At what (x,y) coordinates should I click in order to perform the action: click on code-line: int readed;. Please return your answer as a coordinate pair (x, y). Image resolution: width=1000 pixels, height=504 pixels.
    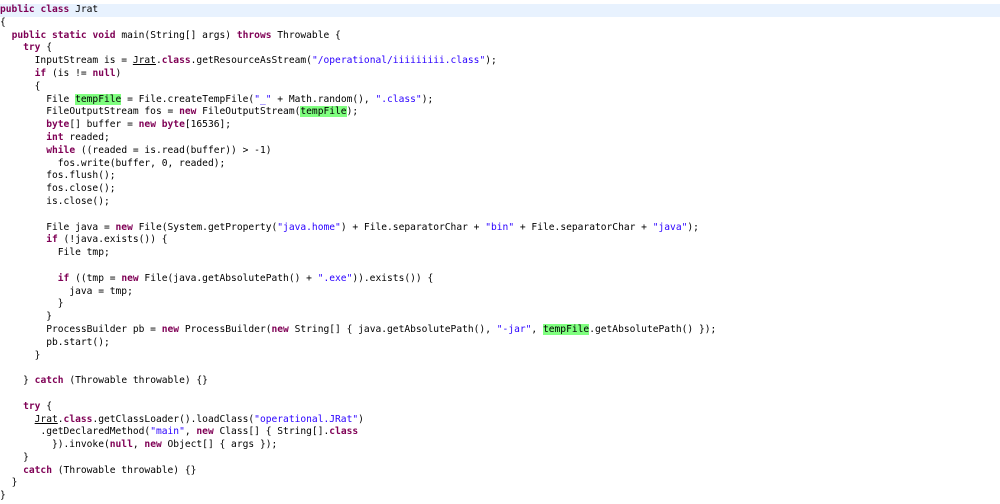
    Looking at the image, I should click on (500, 138).